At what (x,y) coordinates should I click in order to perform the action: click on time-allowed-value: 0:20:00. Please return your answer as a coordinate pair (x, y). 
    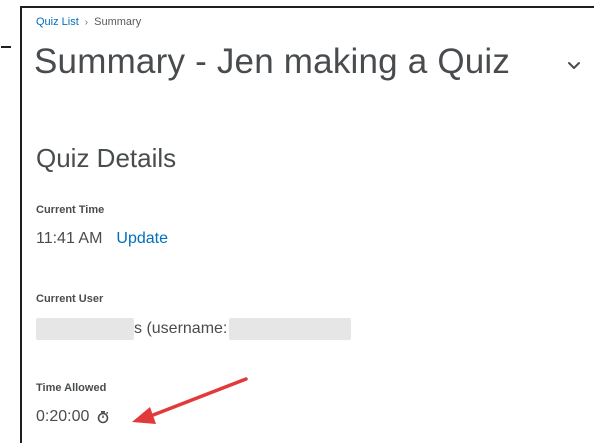
    Looking at the image, I should click on (63, 416).